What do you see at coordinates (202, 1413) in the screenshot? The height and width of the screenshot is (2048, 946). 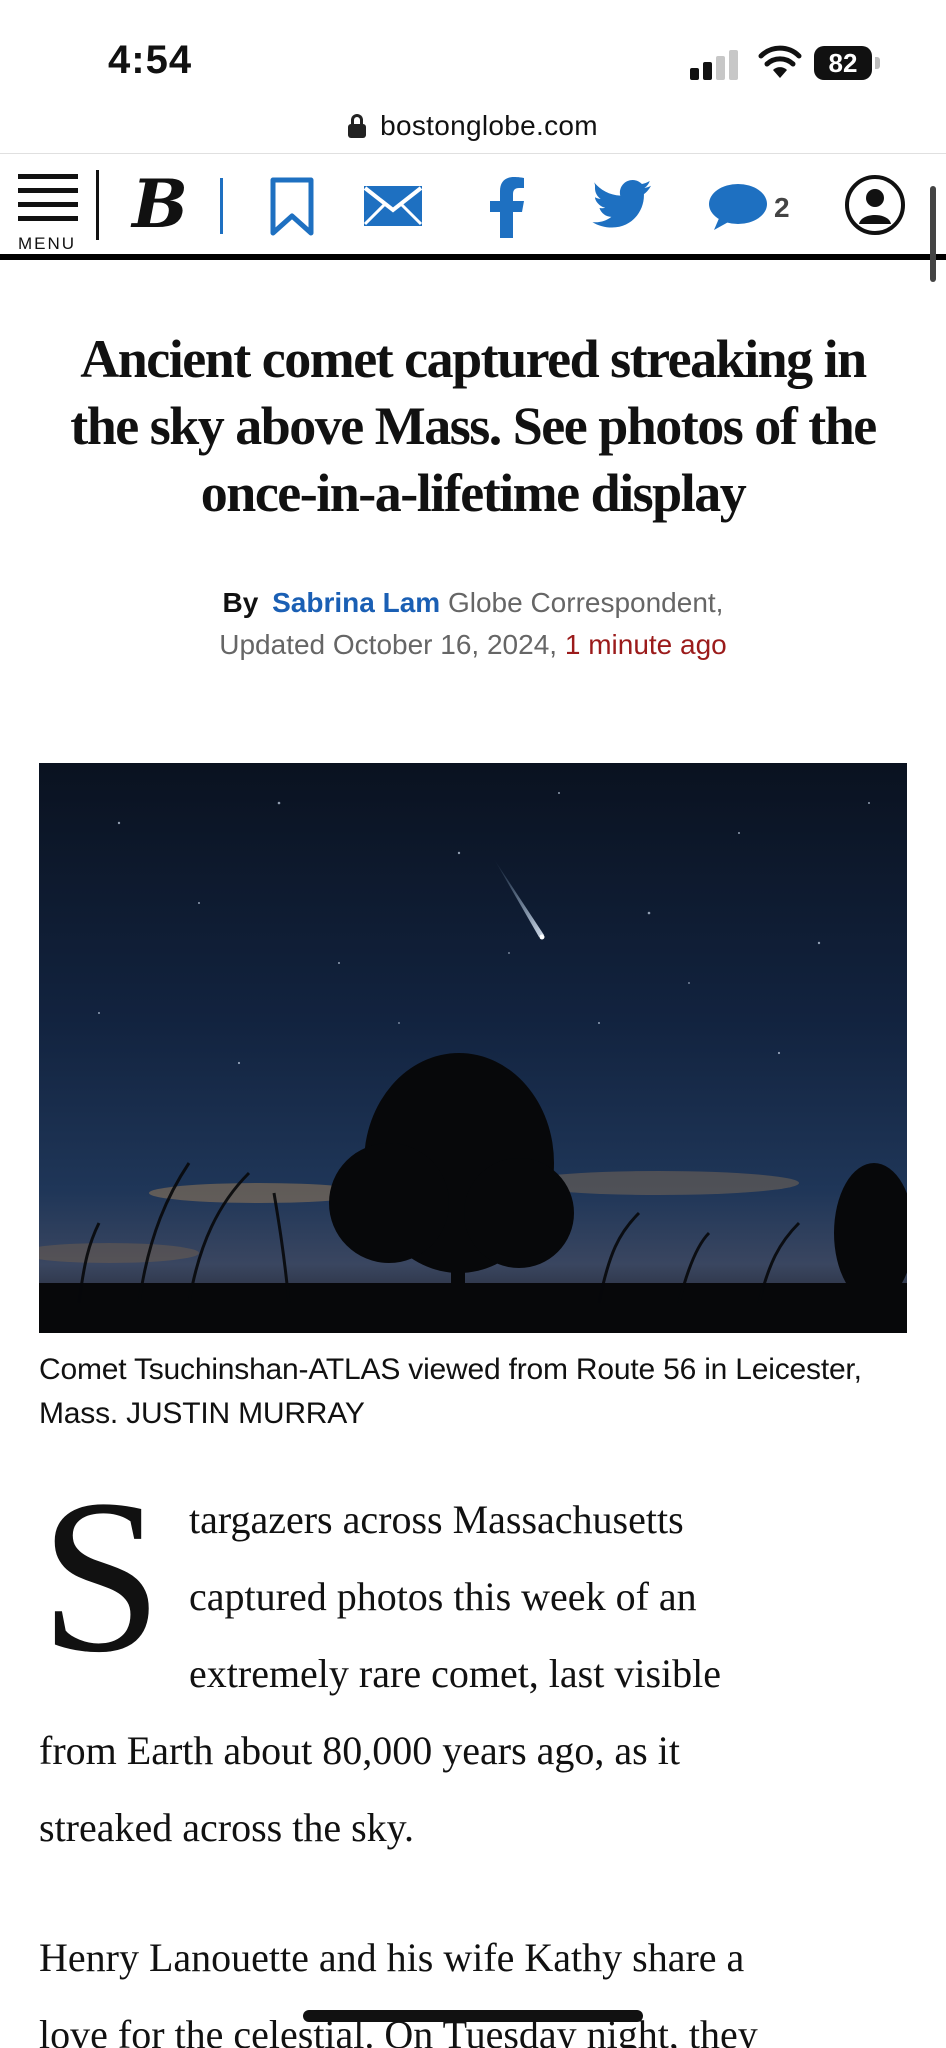 I see `caption-line: Mass. JUSTIN MURRAY` at bounding box center [202, 1413].